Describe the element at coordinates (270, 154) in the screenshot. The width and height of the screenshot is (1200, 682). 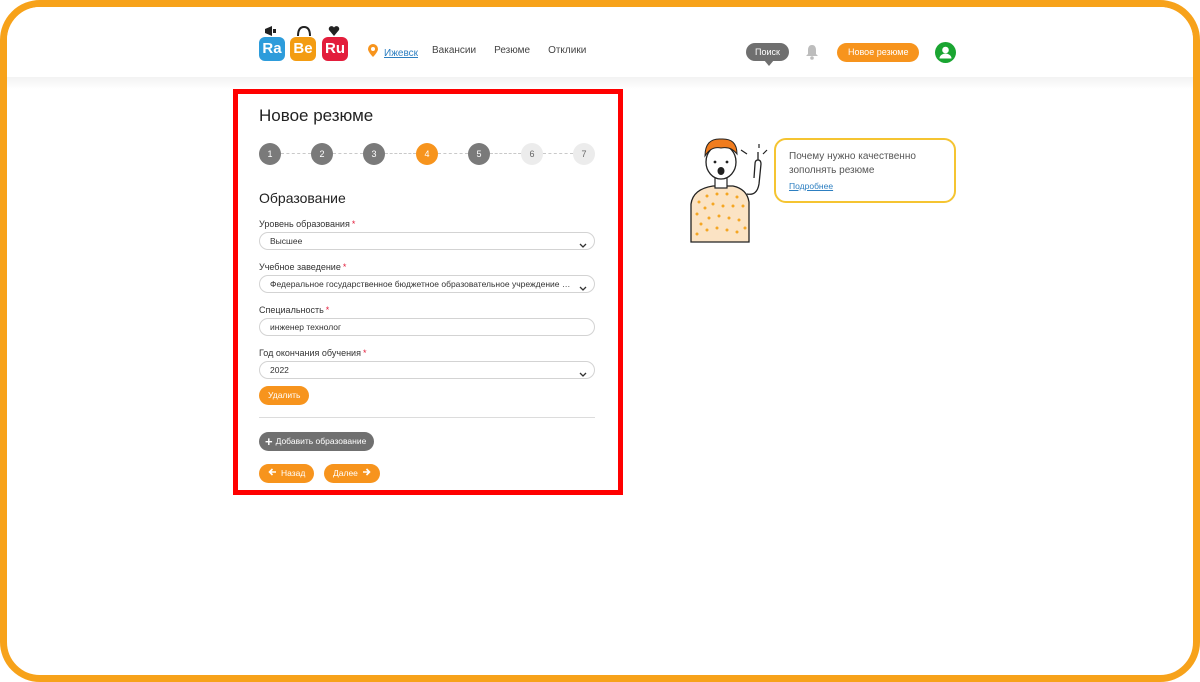
I see `step-1: 1` at that location.